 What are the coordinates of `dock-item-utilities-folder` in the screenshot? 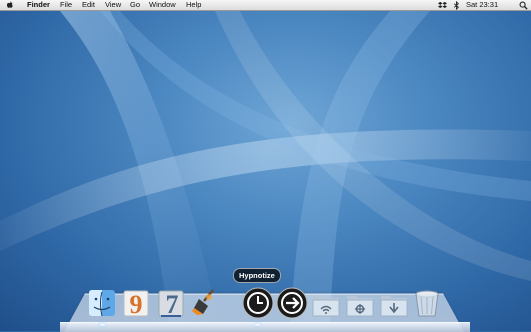 It's located at (360, 304).